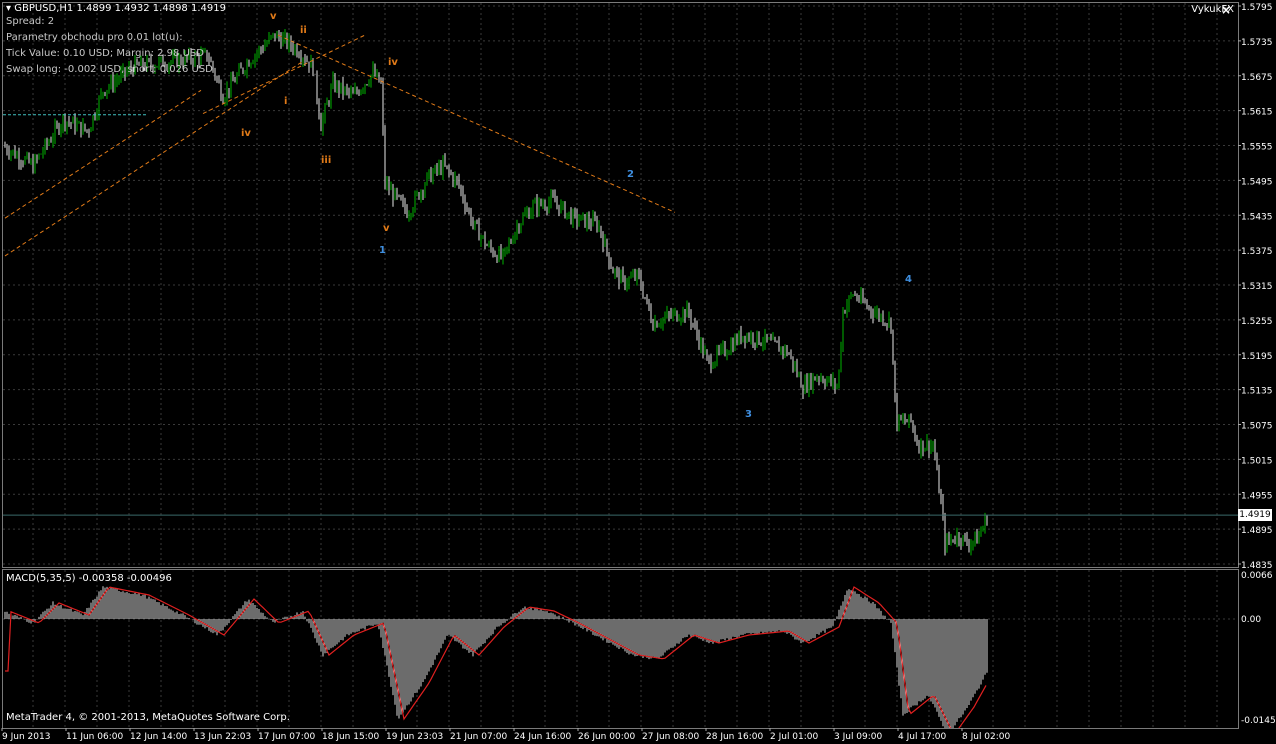 The image size is (1276, 744). Describe the element at coordinates (1257, 322) in the screenshot. I see `price-tick-label: 1.5255` at that location.